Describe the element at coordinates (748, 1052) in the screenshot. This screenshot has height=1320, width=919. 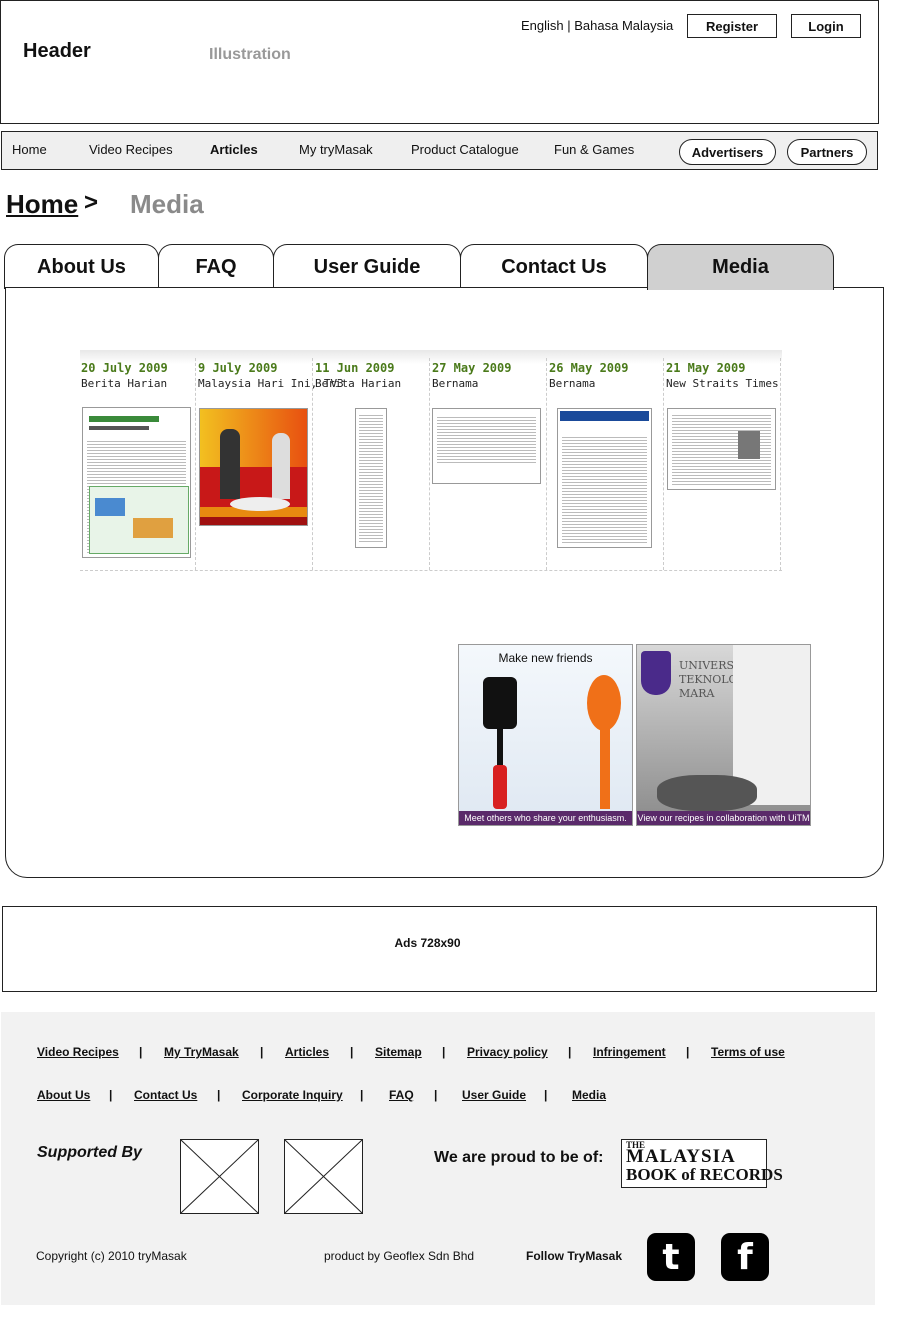
I see `footer-link-terms: Terms of use` at that location.